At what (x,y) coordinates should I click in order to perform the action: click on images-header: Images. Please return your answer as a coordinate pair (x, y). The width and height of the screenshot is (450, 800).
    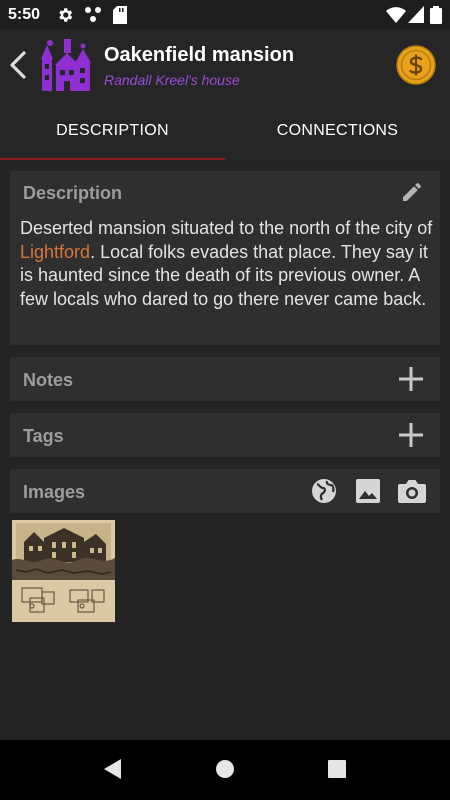
    Looking at the image, I should click on (54, 492).